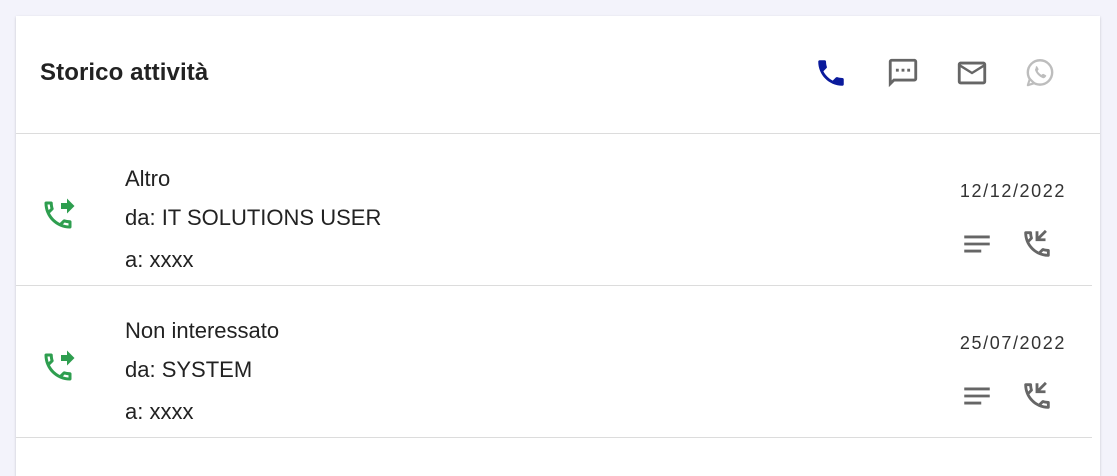  Describe the element at coordinates (1012, 191) in the screenshot. I see `activity-date: 12/12/2022` at that location.